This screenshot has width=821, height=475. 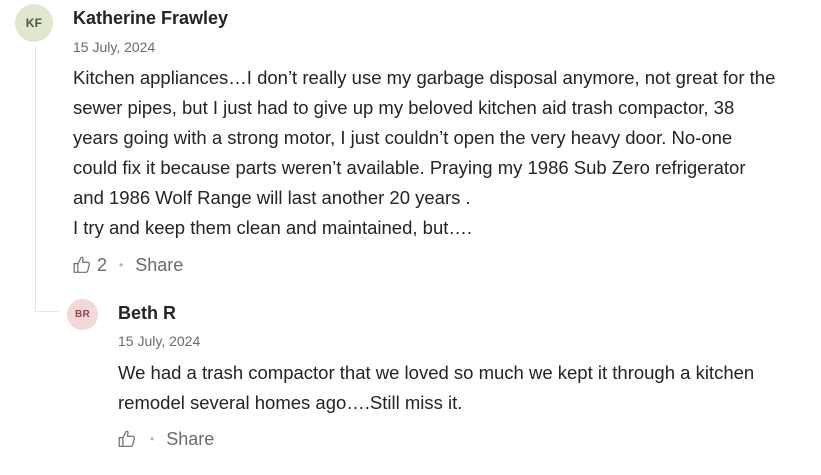 I want to click on comment-actions: • Share, so click(x=165, y=439).